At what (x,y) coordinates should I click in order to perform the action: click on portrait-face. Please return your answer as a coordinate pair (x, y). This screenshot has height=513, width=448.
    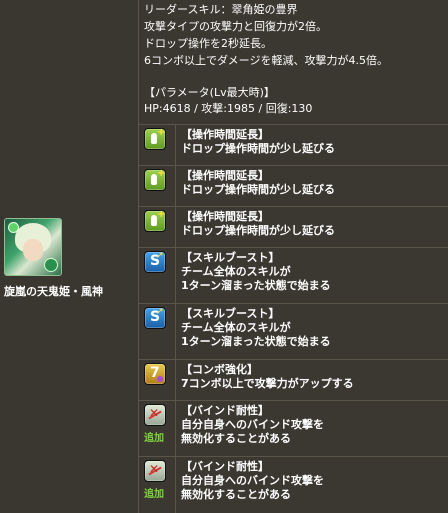
    Looking at the image, I should click on (33, 250).